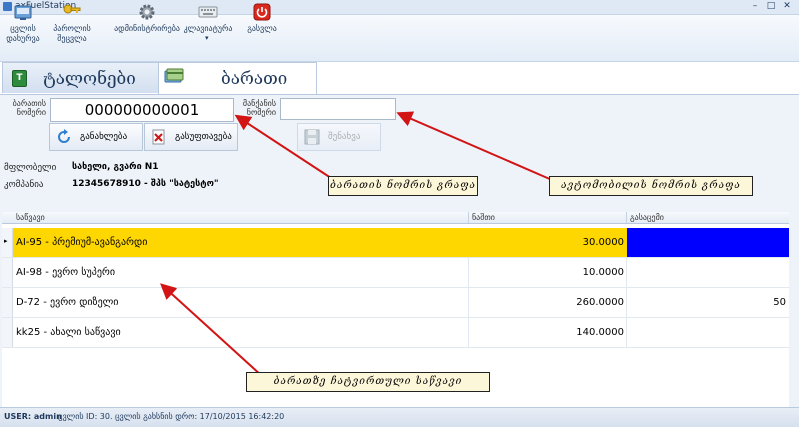  I want to click on keyboard-icon, so click(208, 12).